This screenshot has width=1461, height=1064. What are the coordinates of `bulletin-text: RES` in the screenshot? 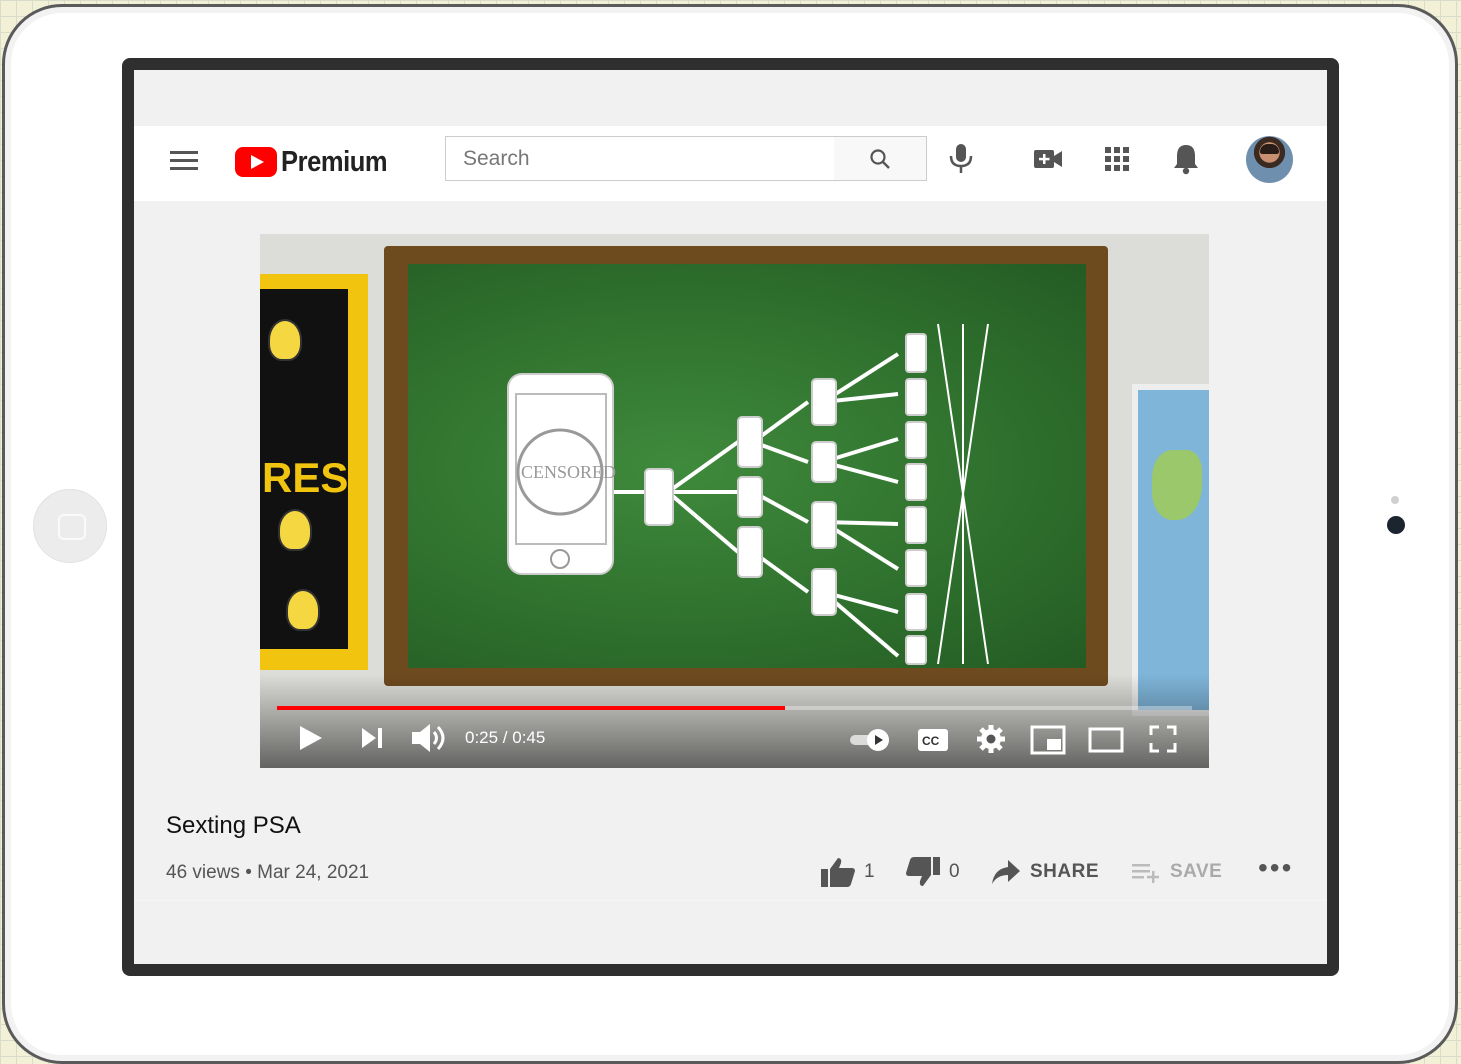 It's located at (305, 477).